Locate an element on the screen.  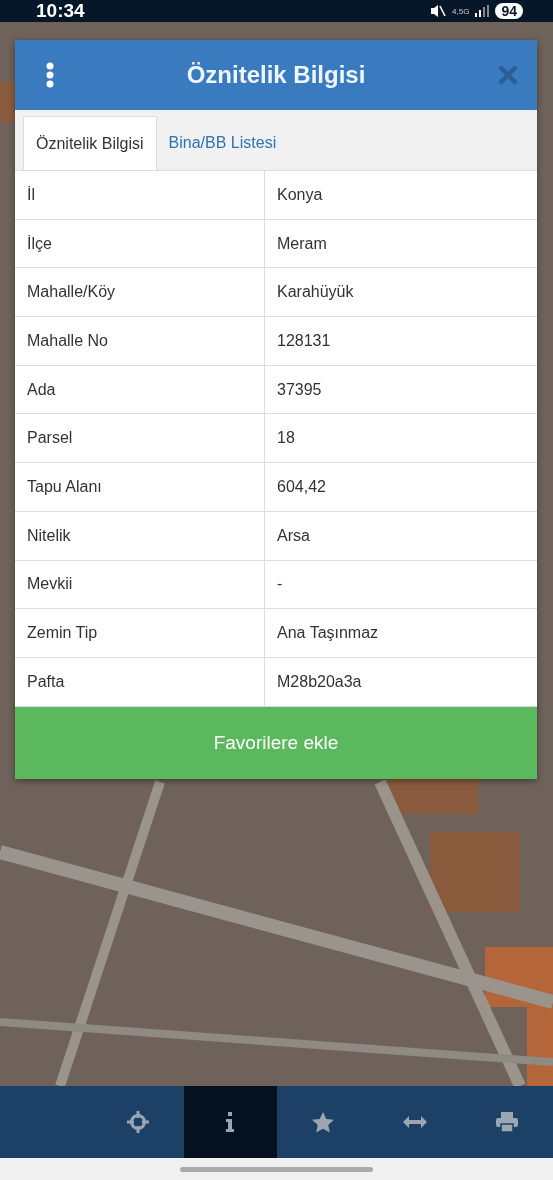
tab: Öznitelik Bilgisi is located at coordinates (90, 143).